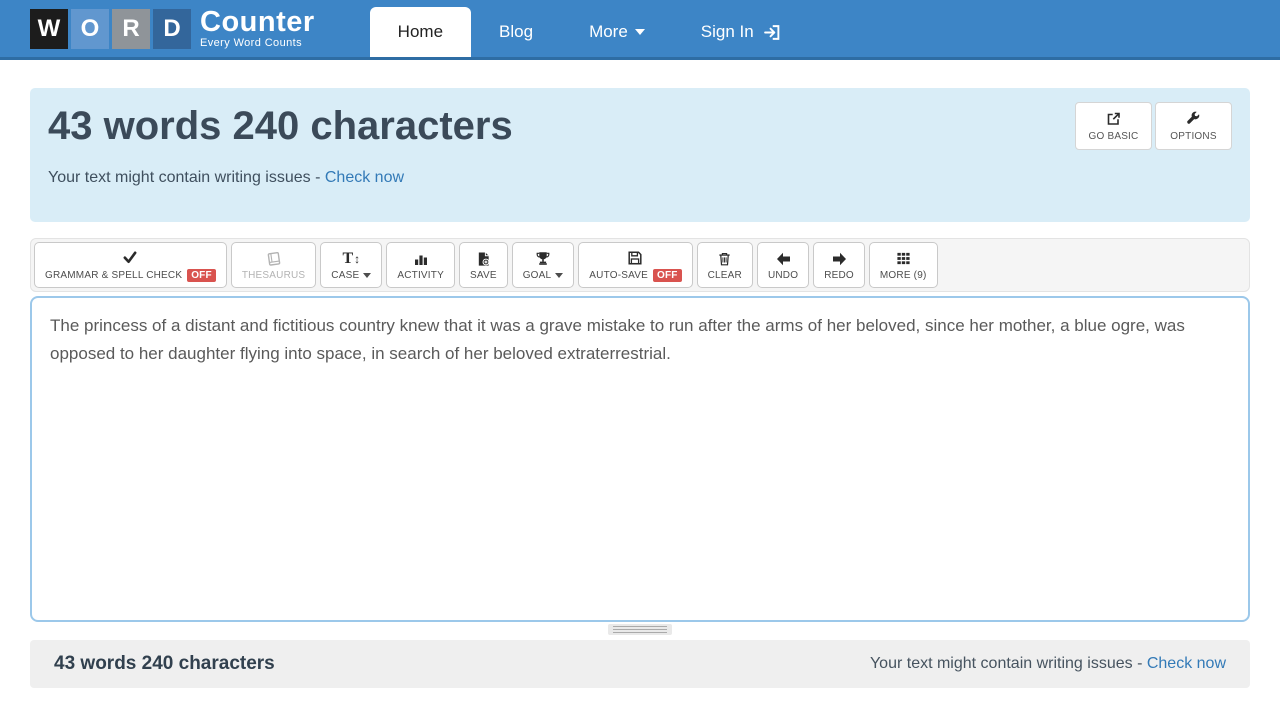 This screenshot has width=1280, height=721. Describe the element at coordinates (131, 28) in the screenshot. I see `logo-letter: R` at that location.